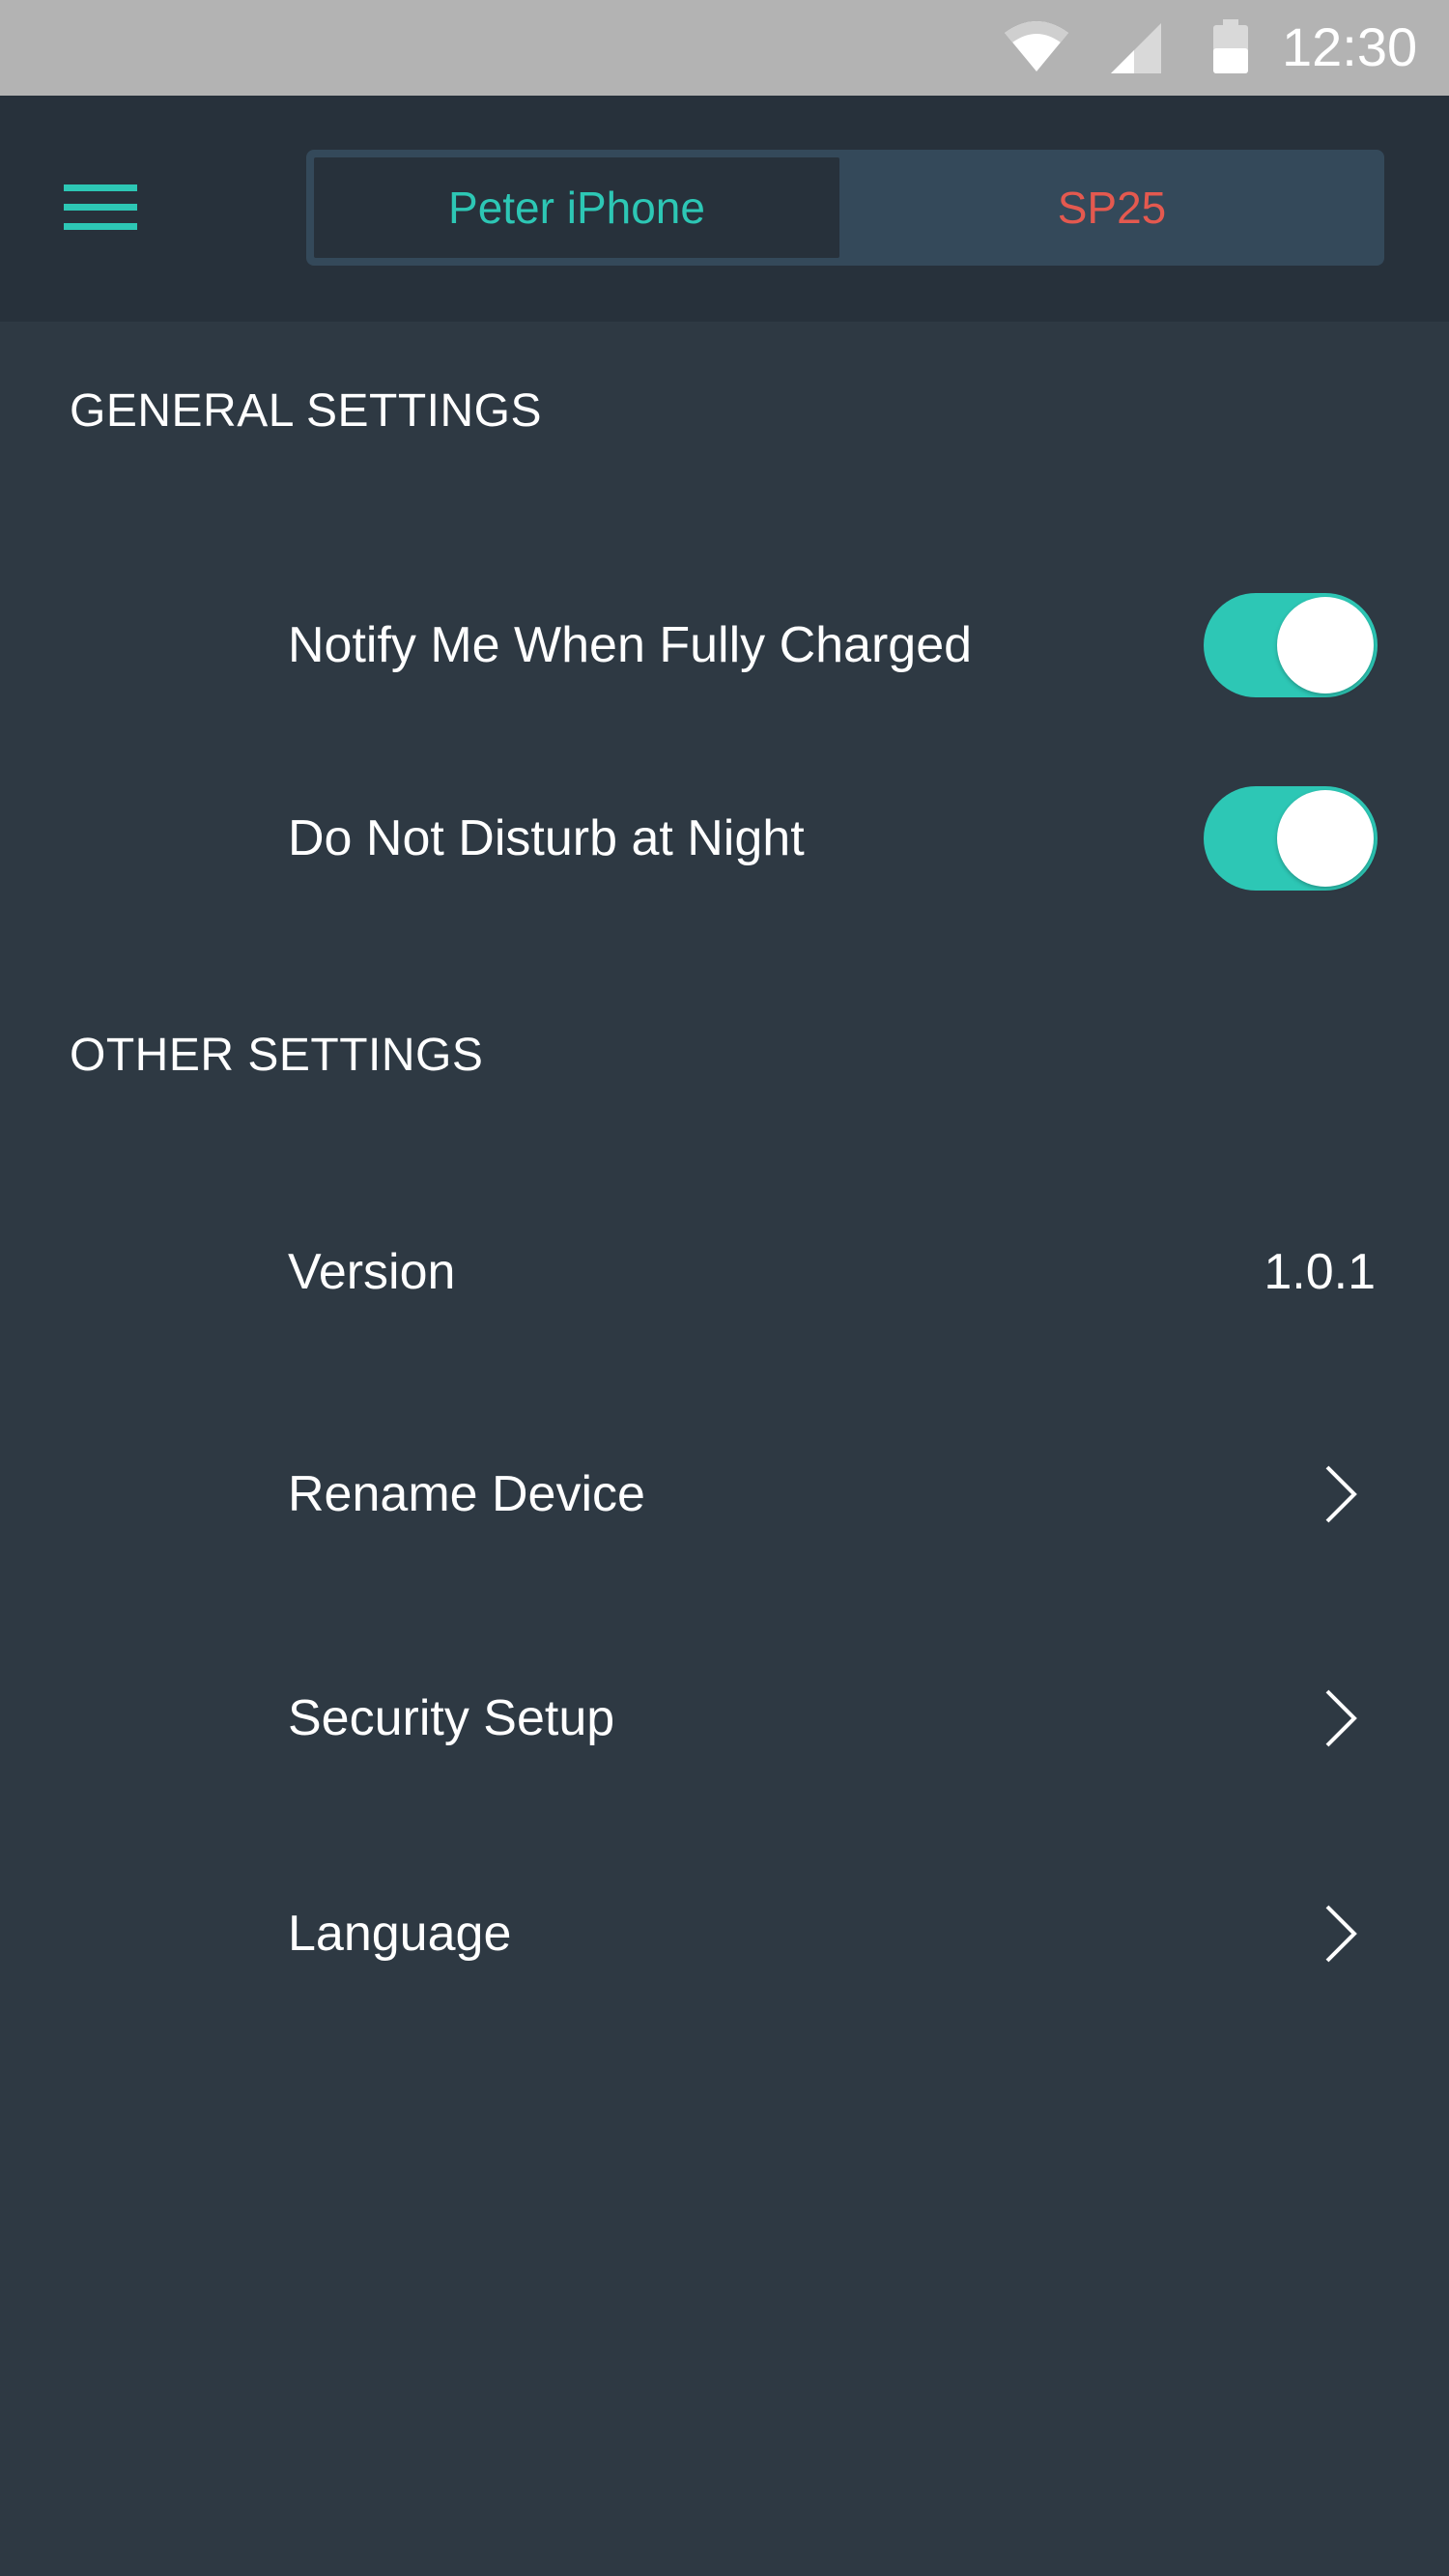 This screenshot has height=2576, width=1449. Describe the element at coordinates (1350, 46) in the screenshot. I see `status-time: 12:30` at that location.